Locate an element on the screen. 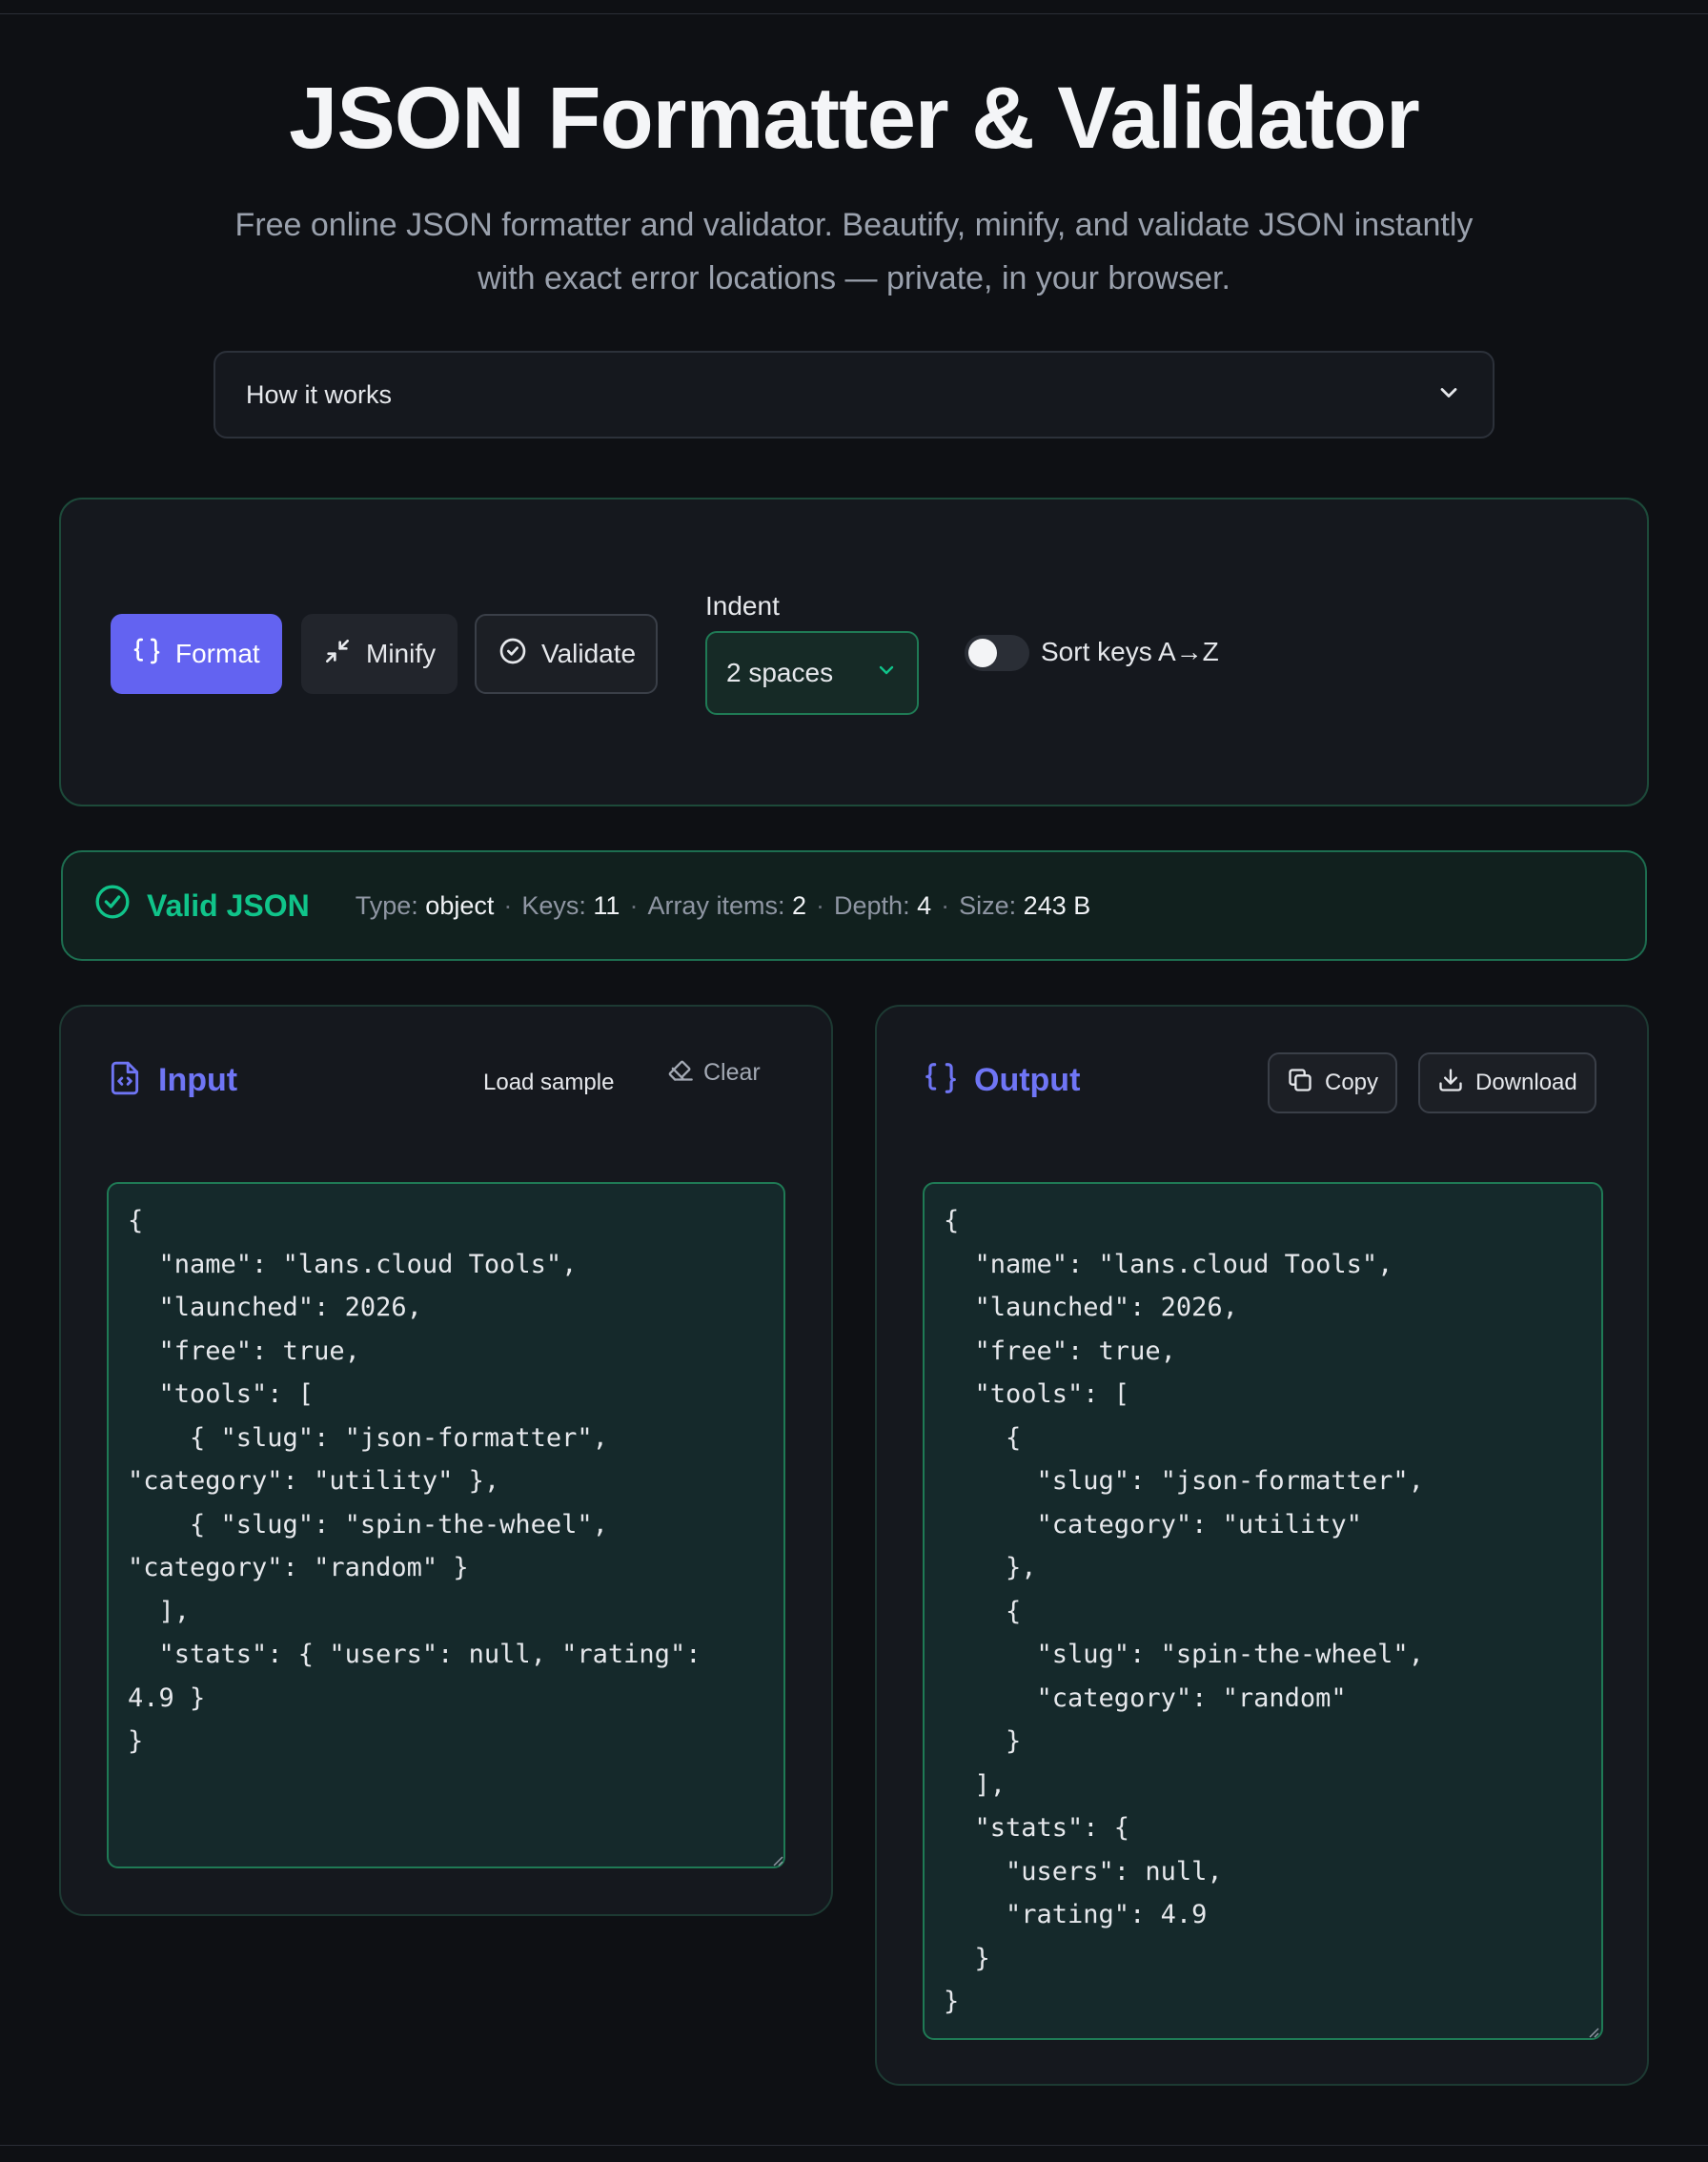  sort-keys-label: Sort keys A→Z is located at coordinates (1130, 652).